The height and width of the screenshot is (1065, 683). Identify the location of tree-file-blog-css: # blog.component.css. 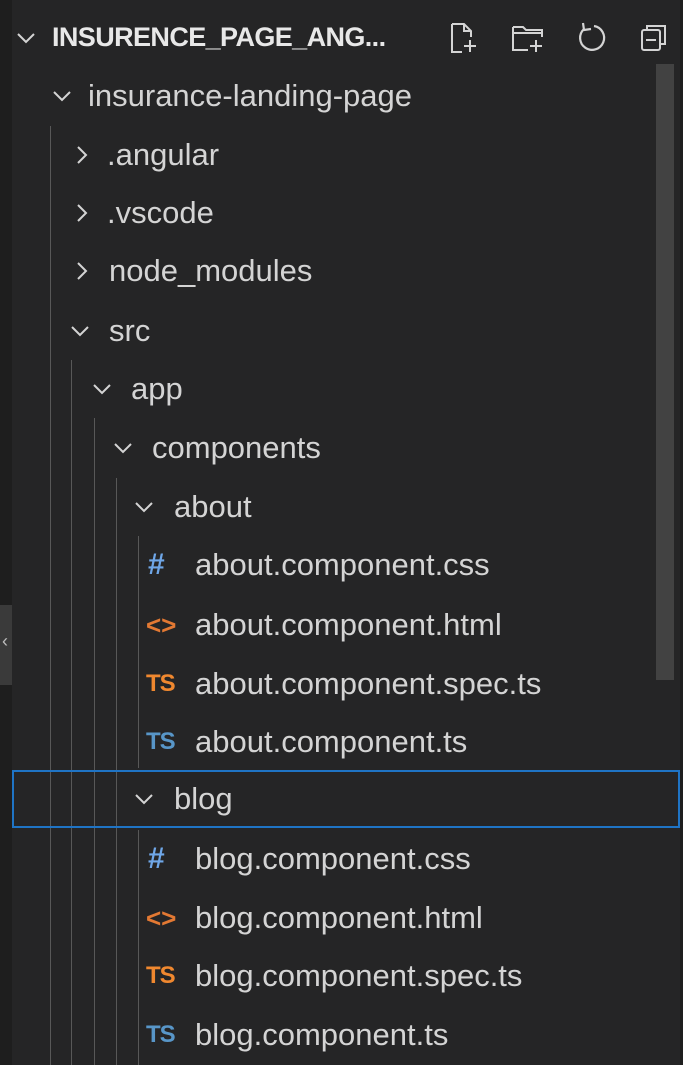
(339, 859).